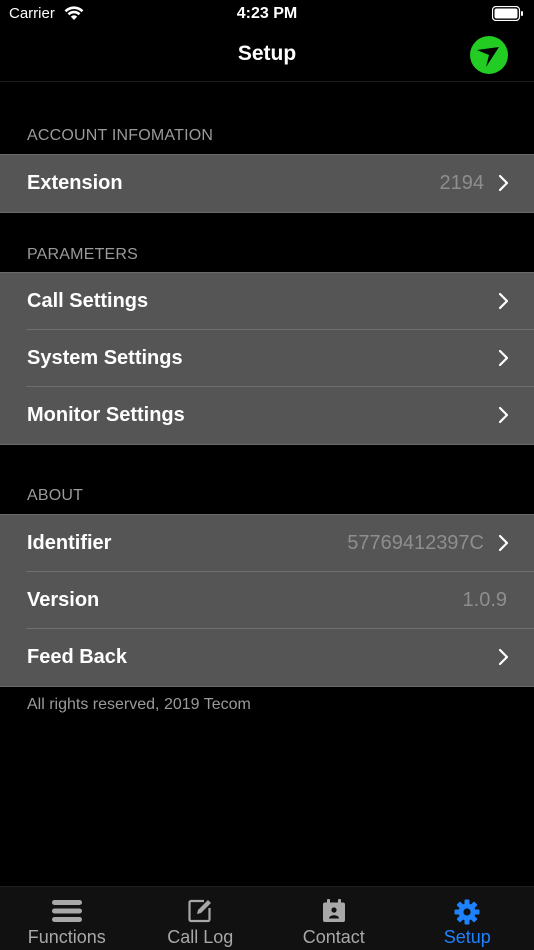 This screenshot has height=950, width=534. I want to click on account-group: Extension 2194, so click(267, 183).